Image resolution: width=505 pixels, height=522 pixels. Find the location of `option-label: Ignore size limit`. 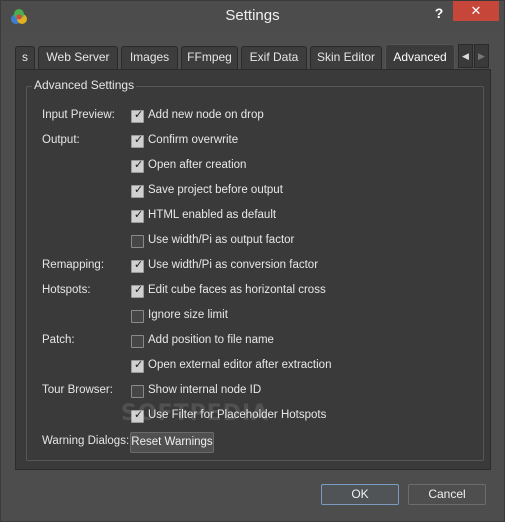

option-label: Ignore size limit is located at coordinates (188, 315).